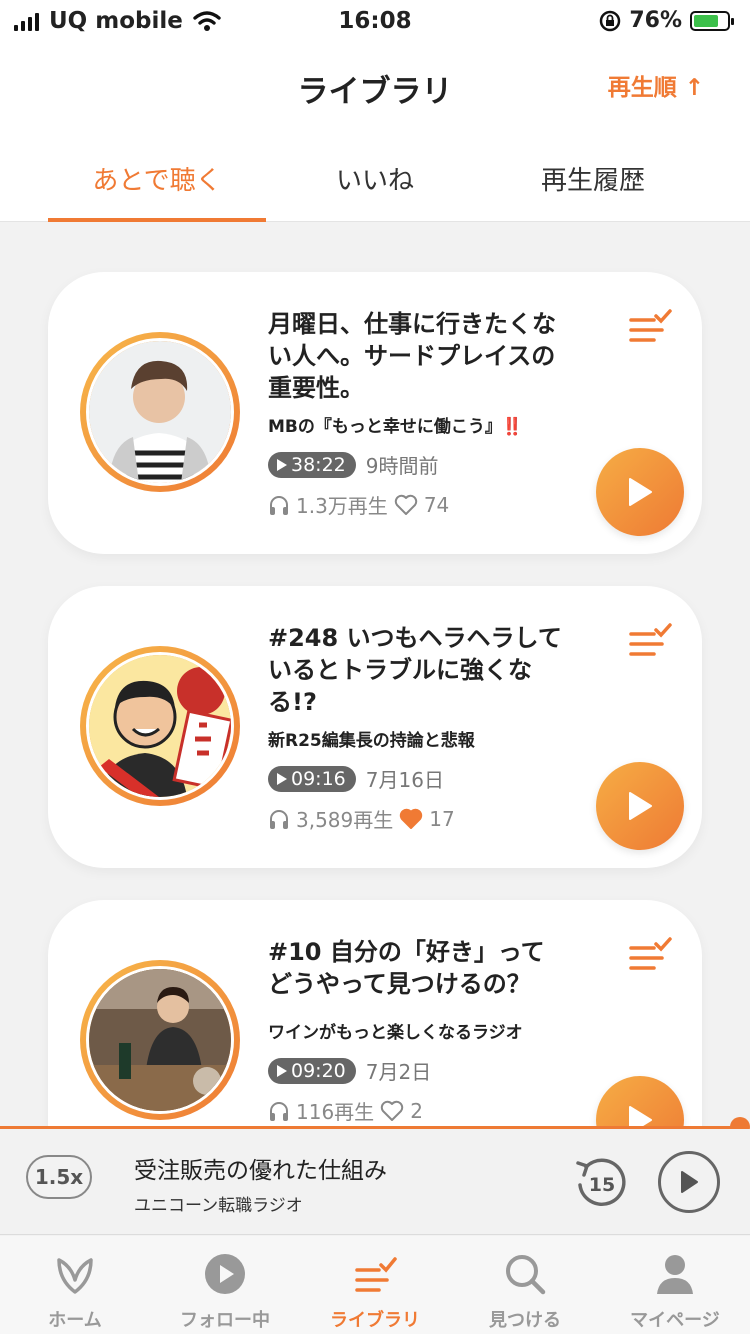 The image size is (750, 1334). I want to click on illustration-icon, so click(160, 726).